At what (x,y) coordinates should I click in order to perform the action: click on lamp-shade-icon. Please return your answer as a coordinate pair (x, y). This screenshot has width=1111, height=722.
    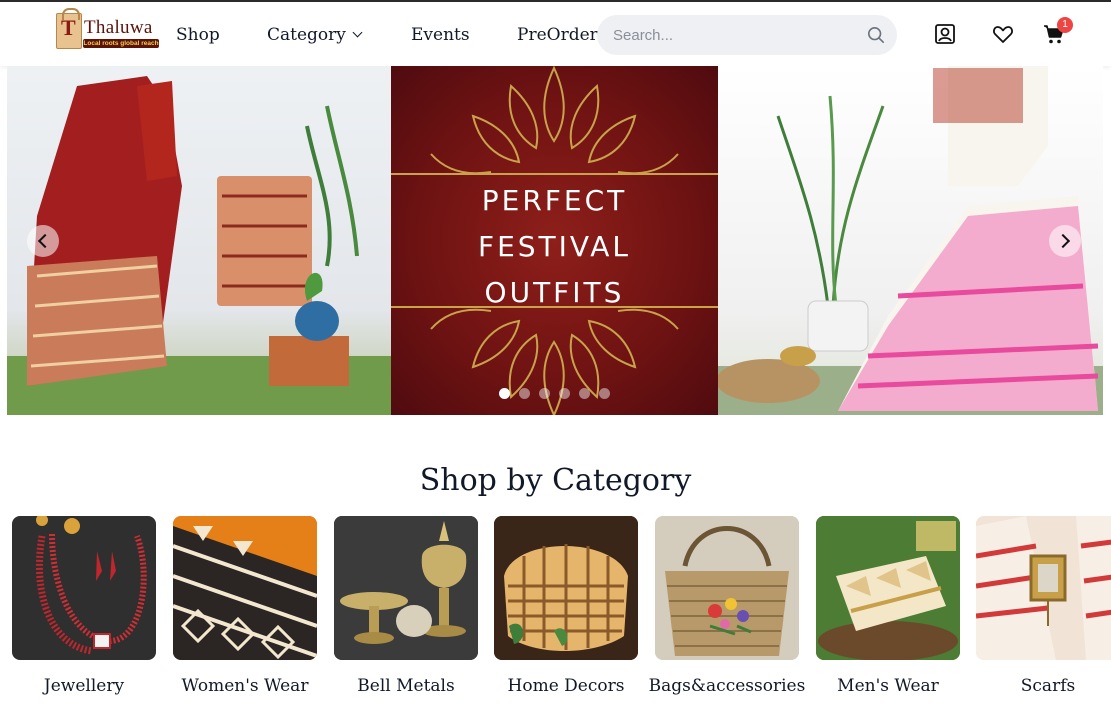
    Looking at the image, I should click on (566, 588).